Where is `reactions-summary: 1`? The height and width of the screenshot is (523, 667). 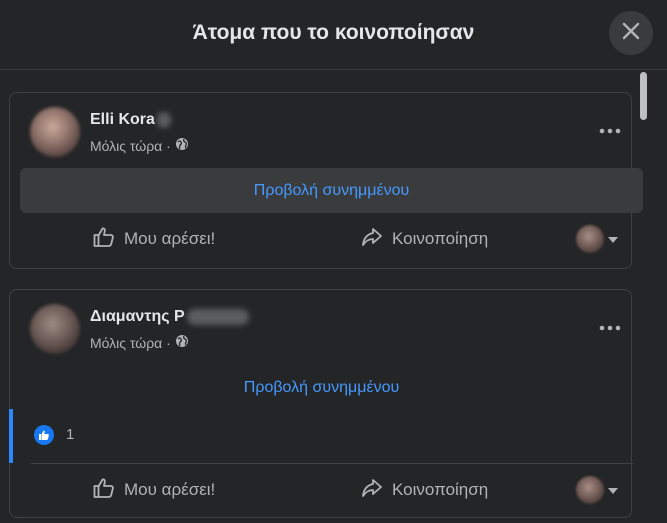 reactions-summary: 1 is located at coordinates (321, 436).